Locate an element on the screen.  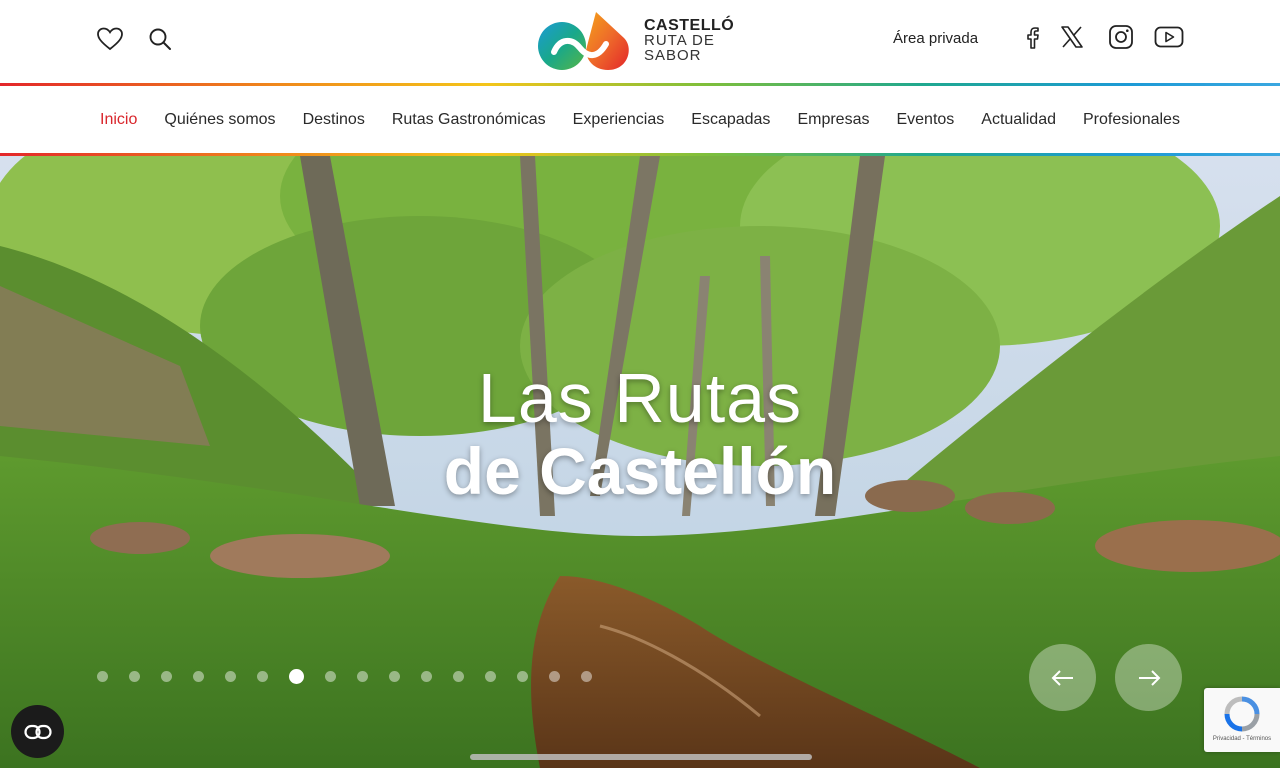
facebook-icon is located at coordinates (1032, 37).